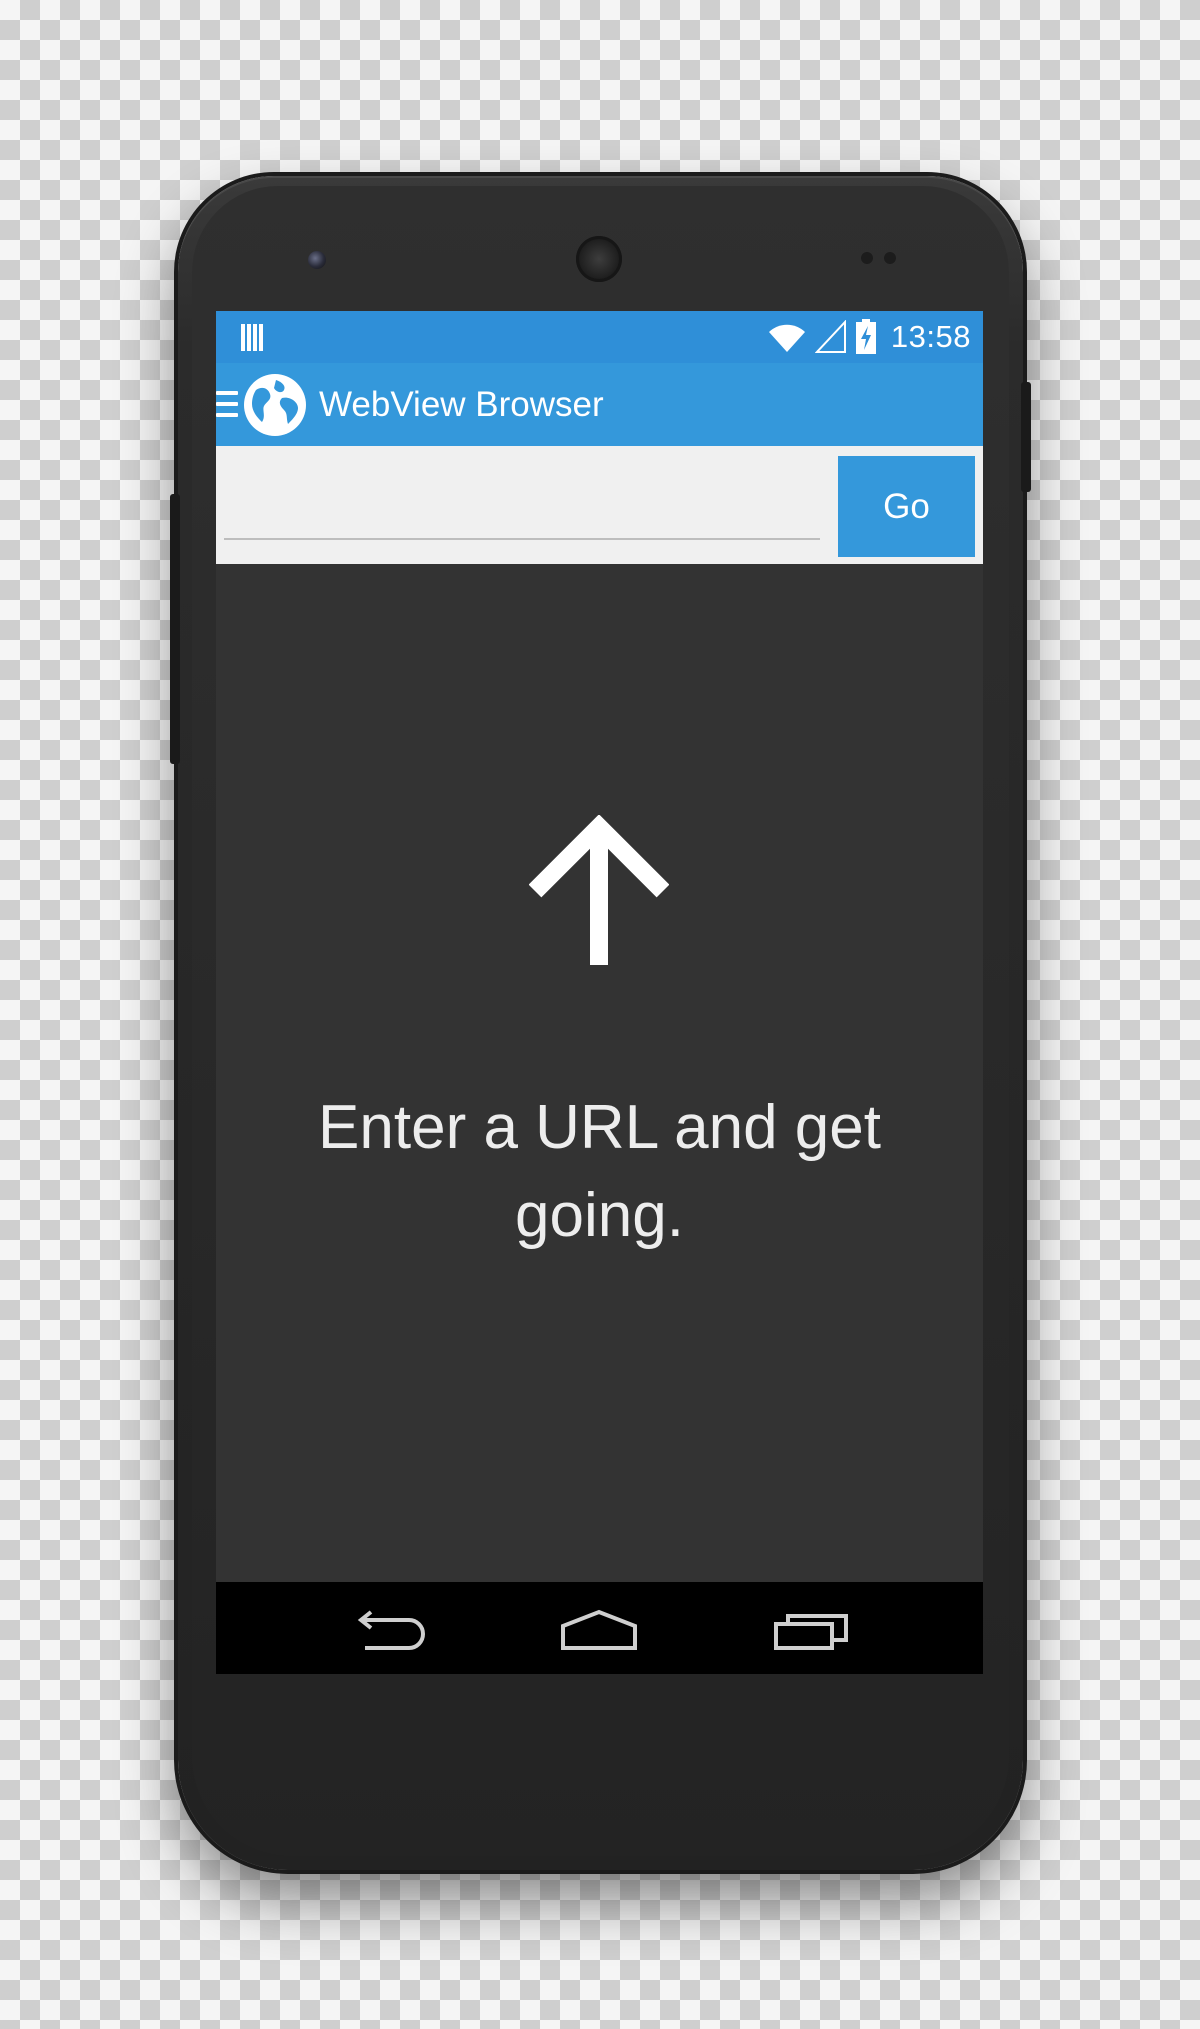 The height and width of the screenshot is (2029, 1200). I want to click on status-icons: 13:58, so click(869, 337).